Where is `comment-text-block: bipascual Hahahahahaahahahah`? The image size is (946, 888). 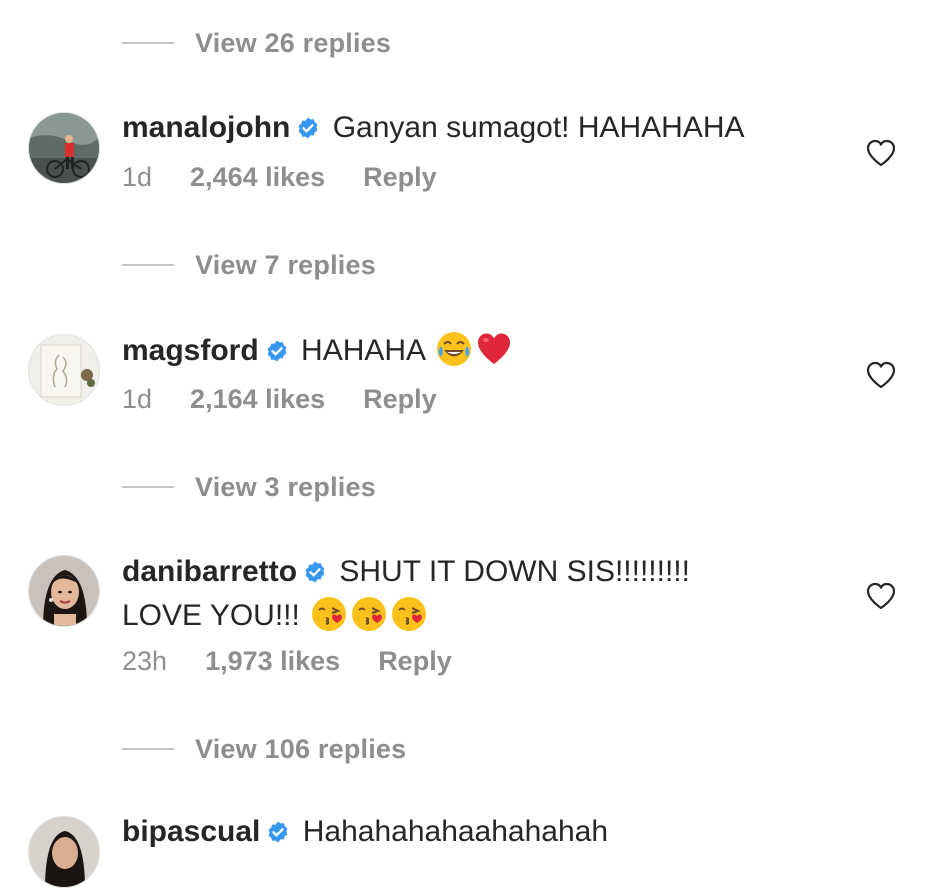
comment-text-block: bipascual Hahahahahaahahahah is located at coordinates (472, 833).